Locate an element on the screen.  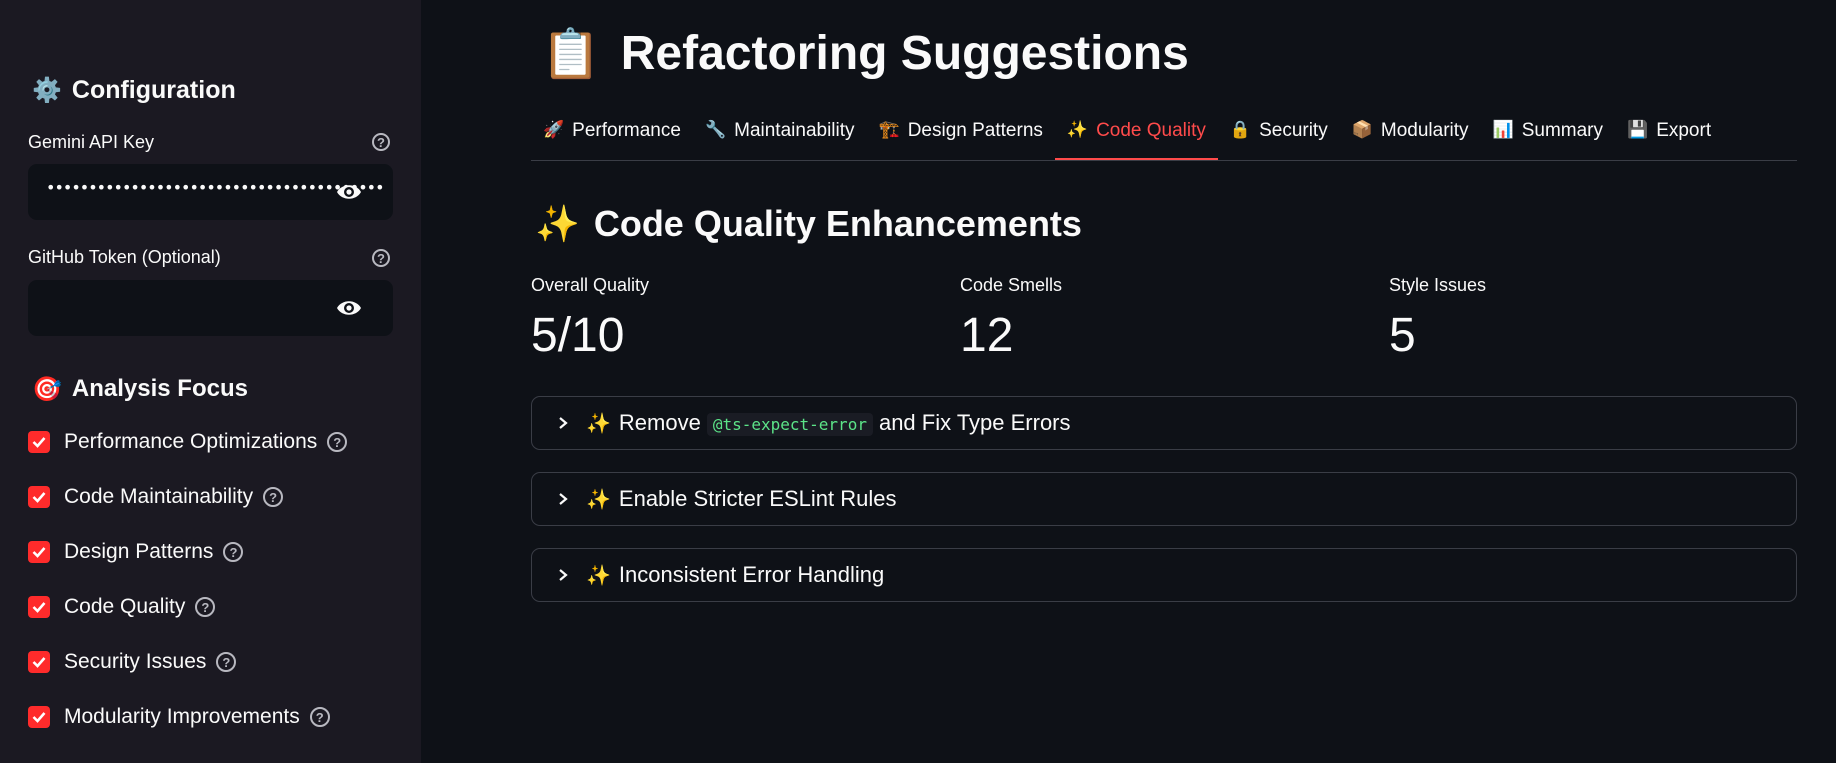
checkbox-label: Modularity Improvements is located at coordinates (182, 716).